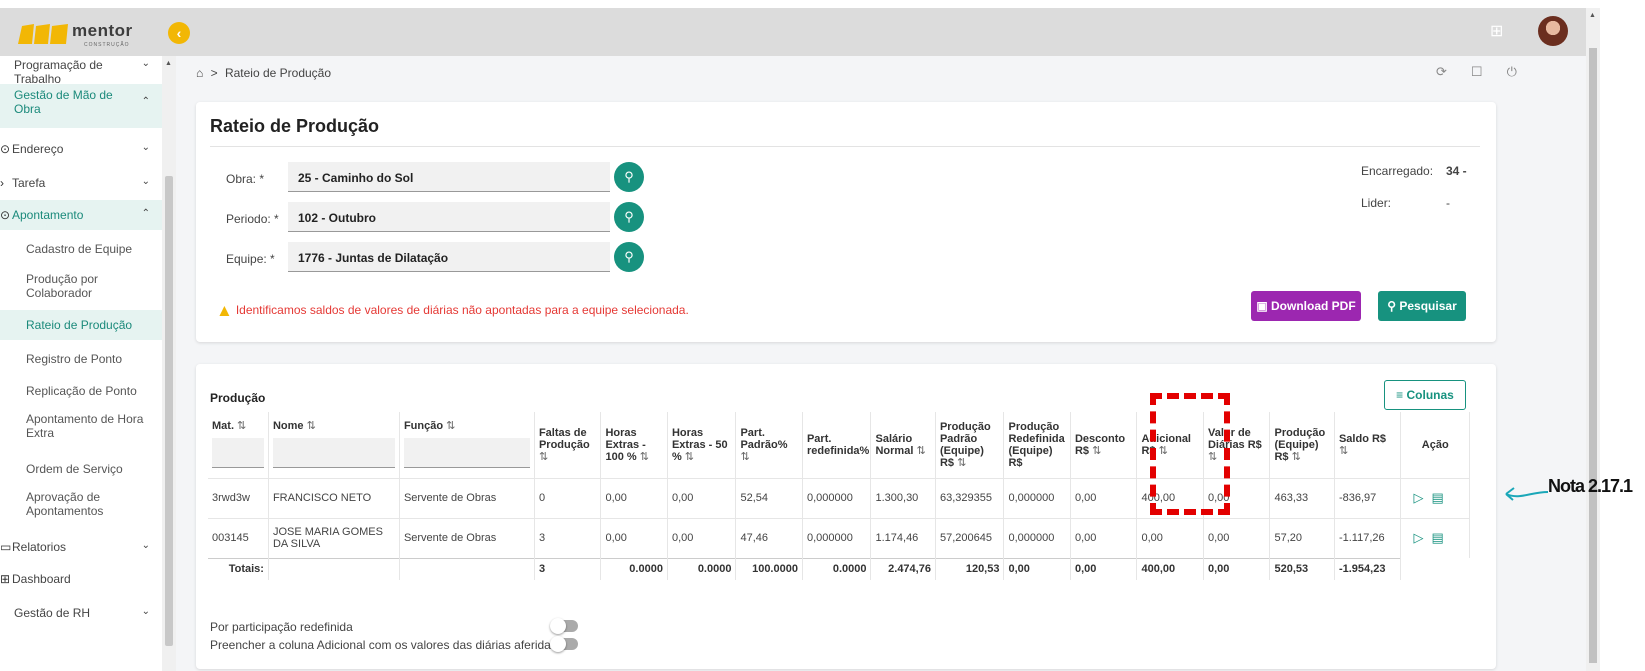  Describe the element at coordinates (1553, 31) in the screenshot. I see `user-avatar` at that location.